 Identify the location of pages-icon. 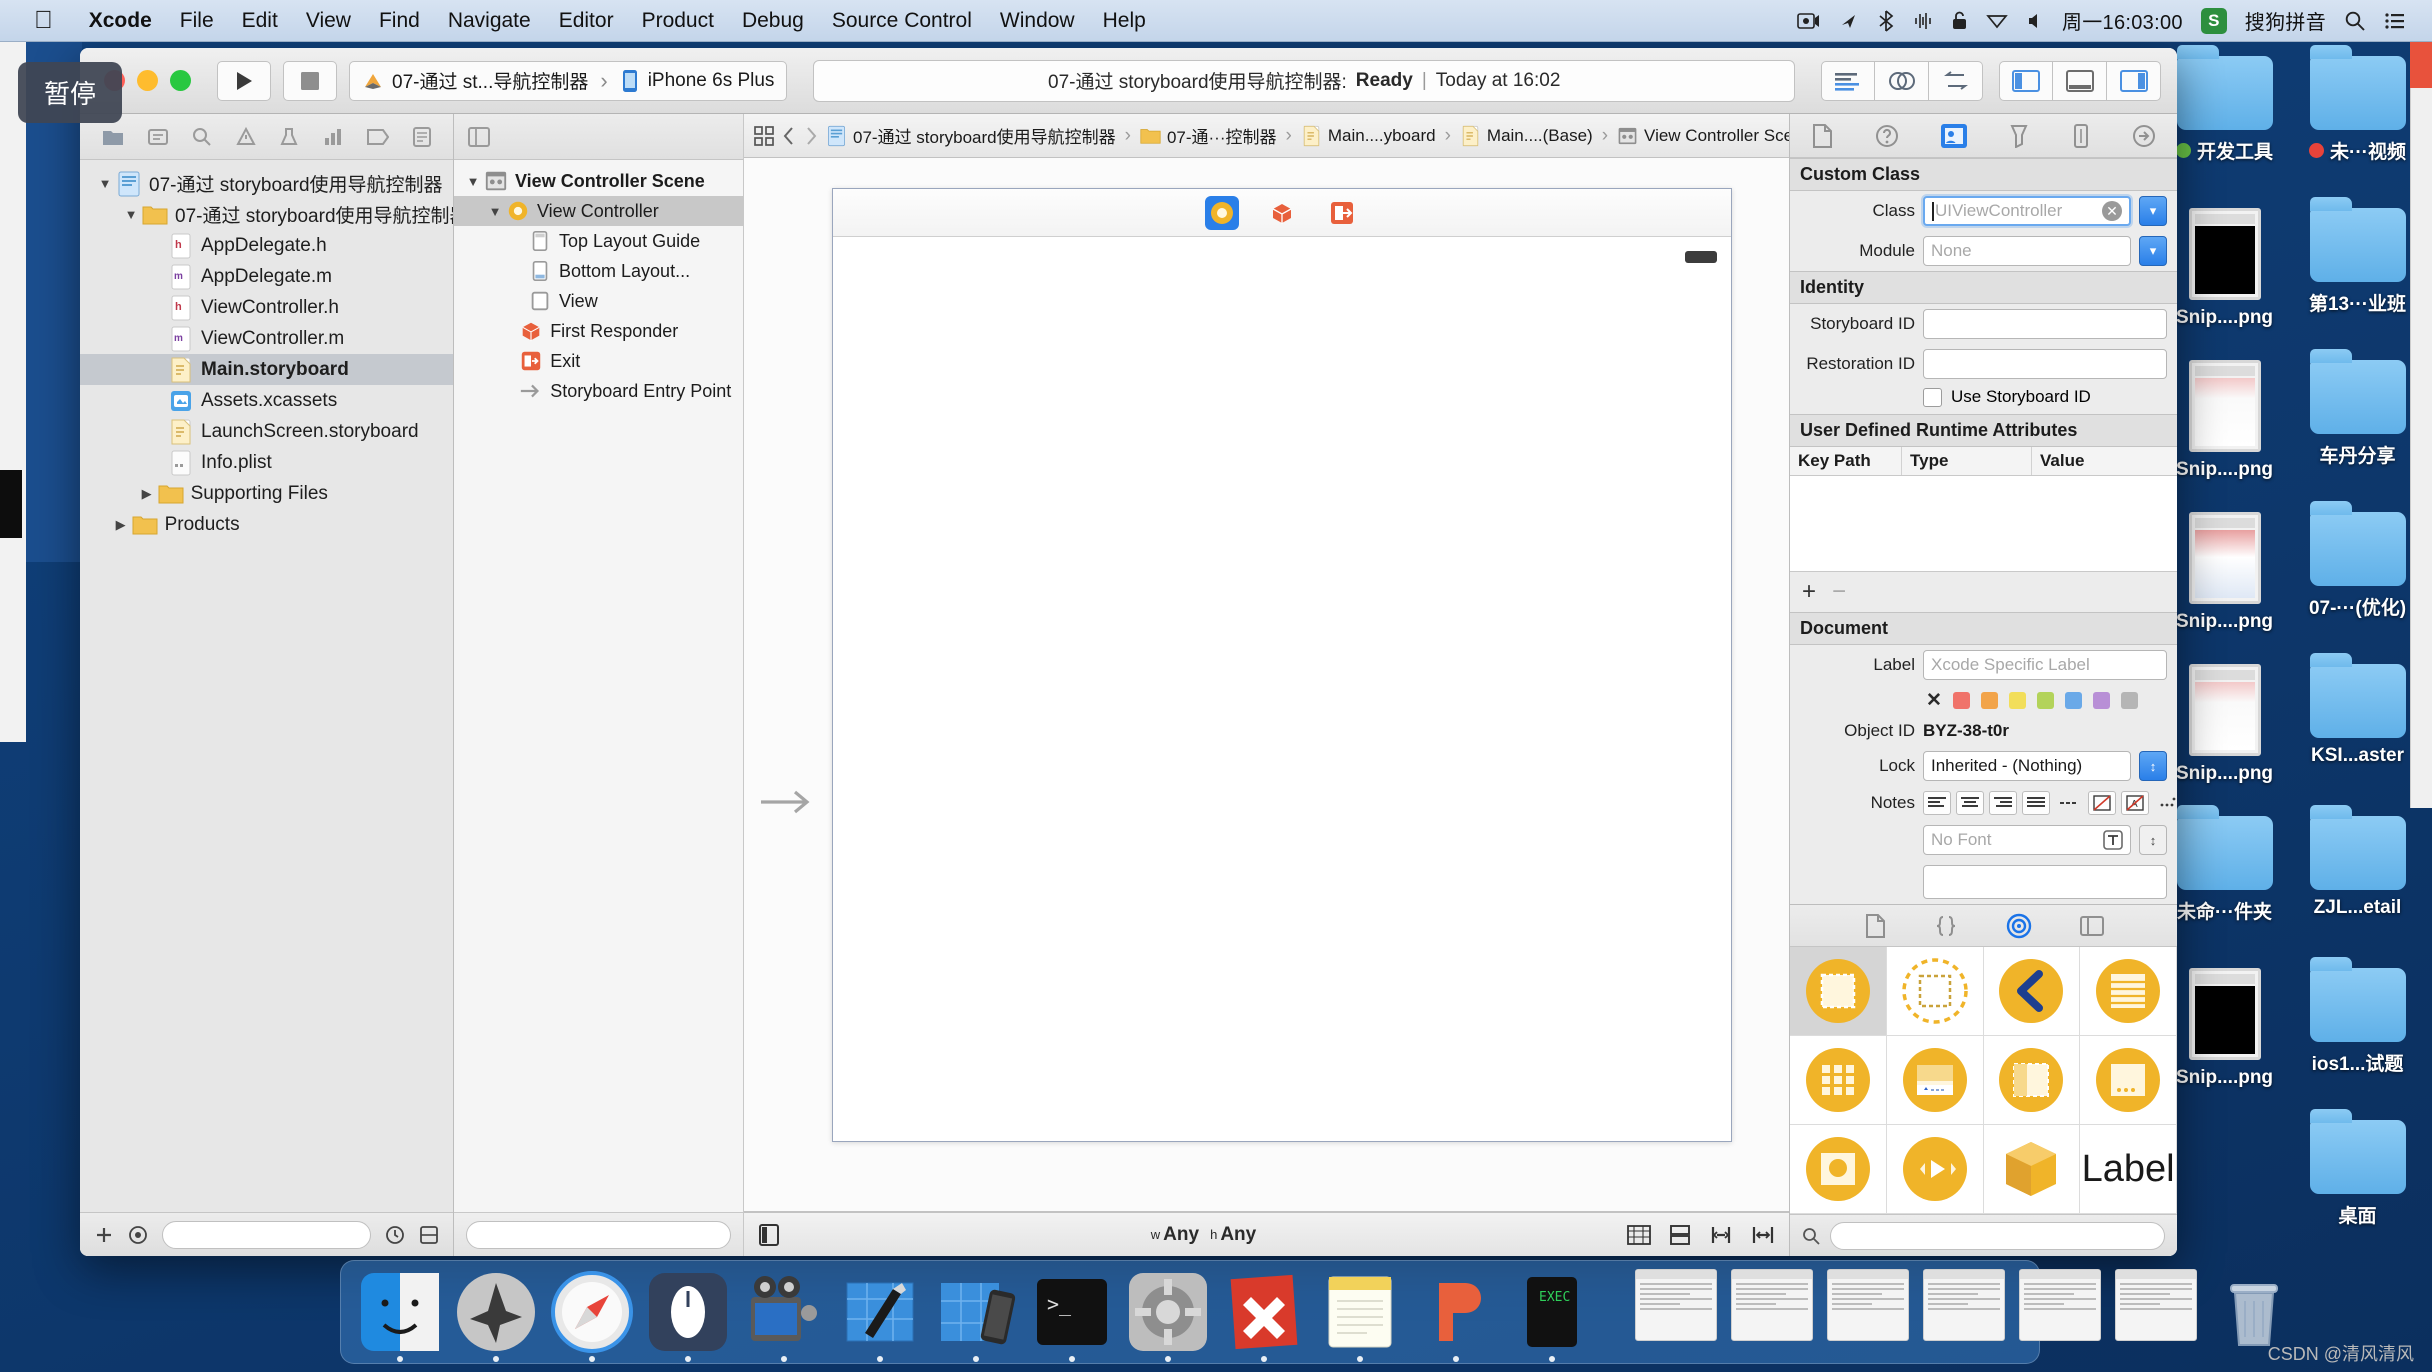
(1456, 1315).